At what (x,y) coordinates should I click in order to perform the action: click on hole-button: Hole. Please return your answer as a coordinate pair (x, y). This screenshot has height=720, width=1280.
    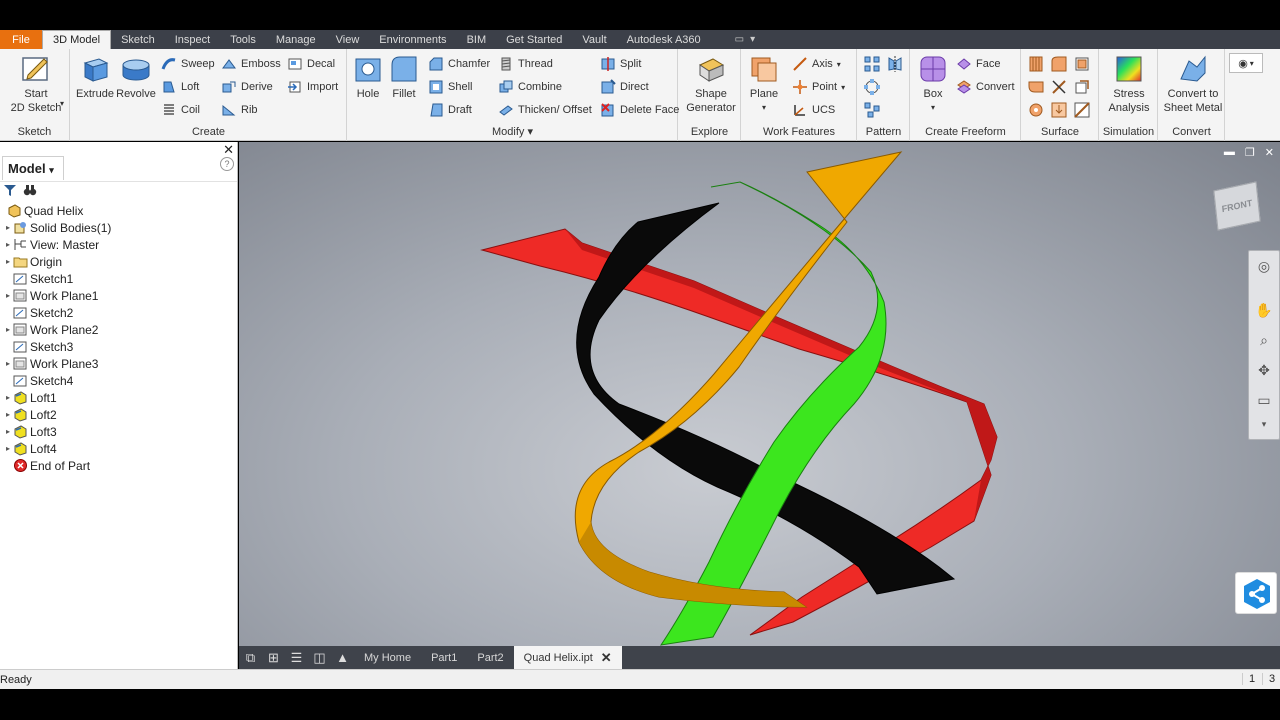
    Looking at the image, I should click on (368, 77).